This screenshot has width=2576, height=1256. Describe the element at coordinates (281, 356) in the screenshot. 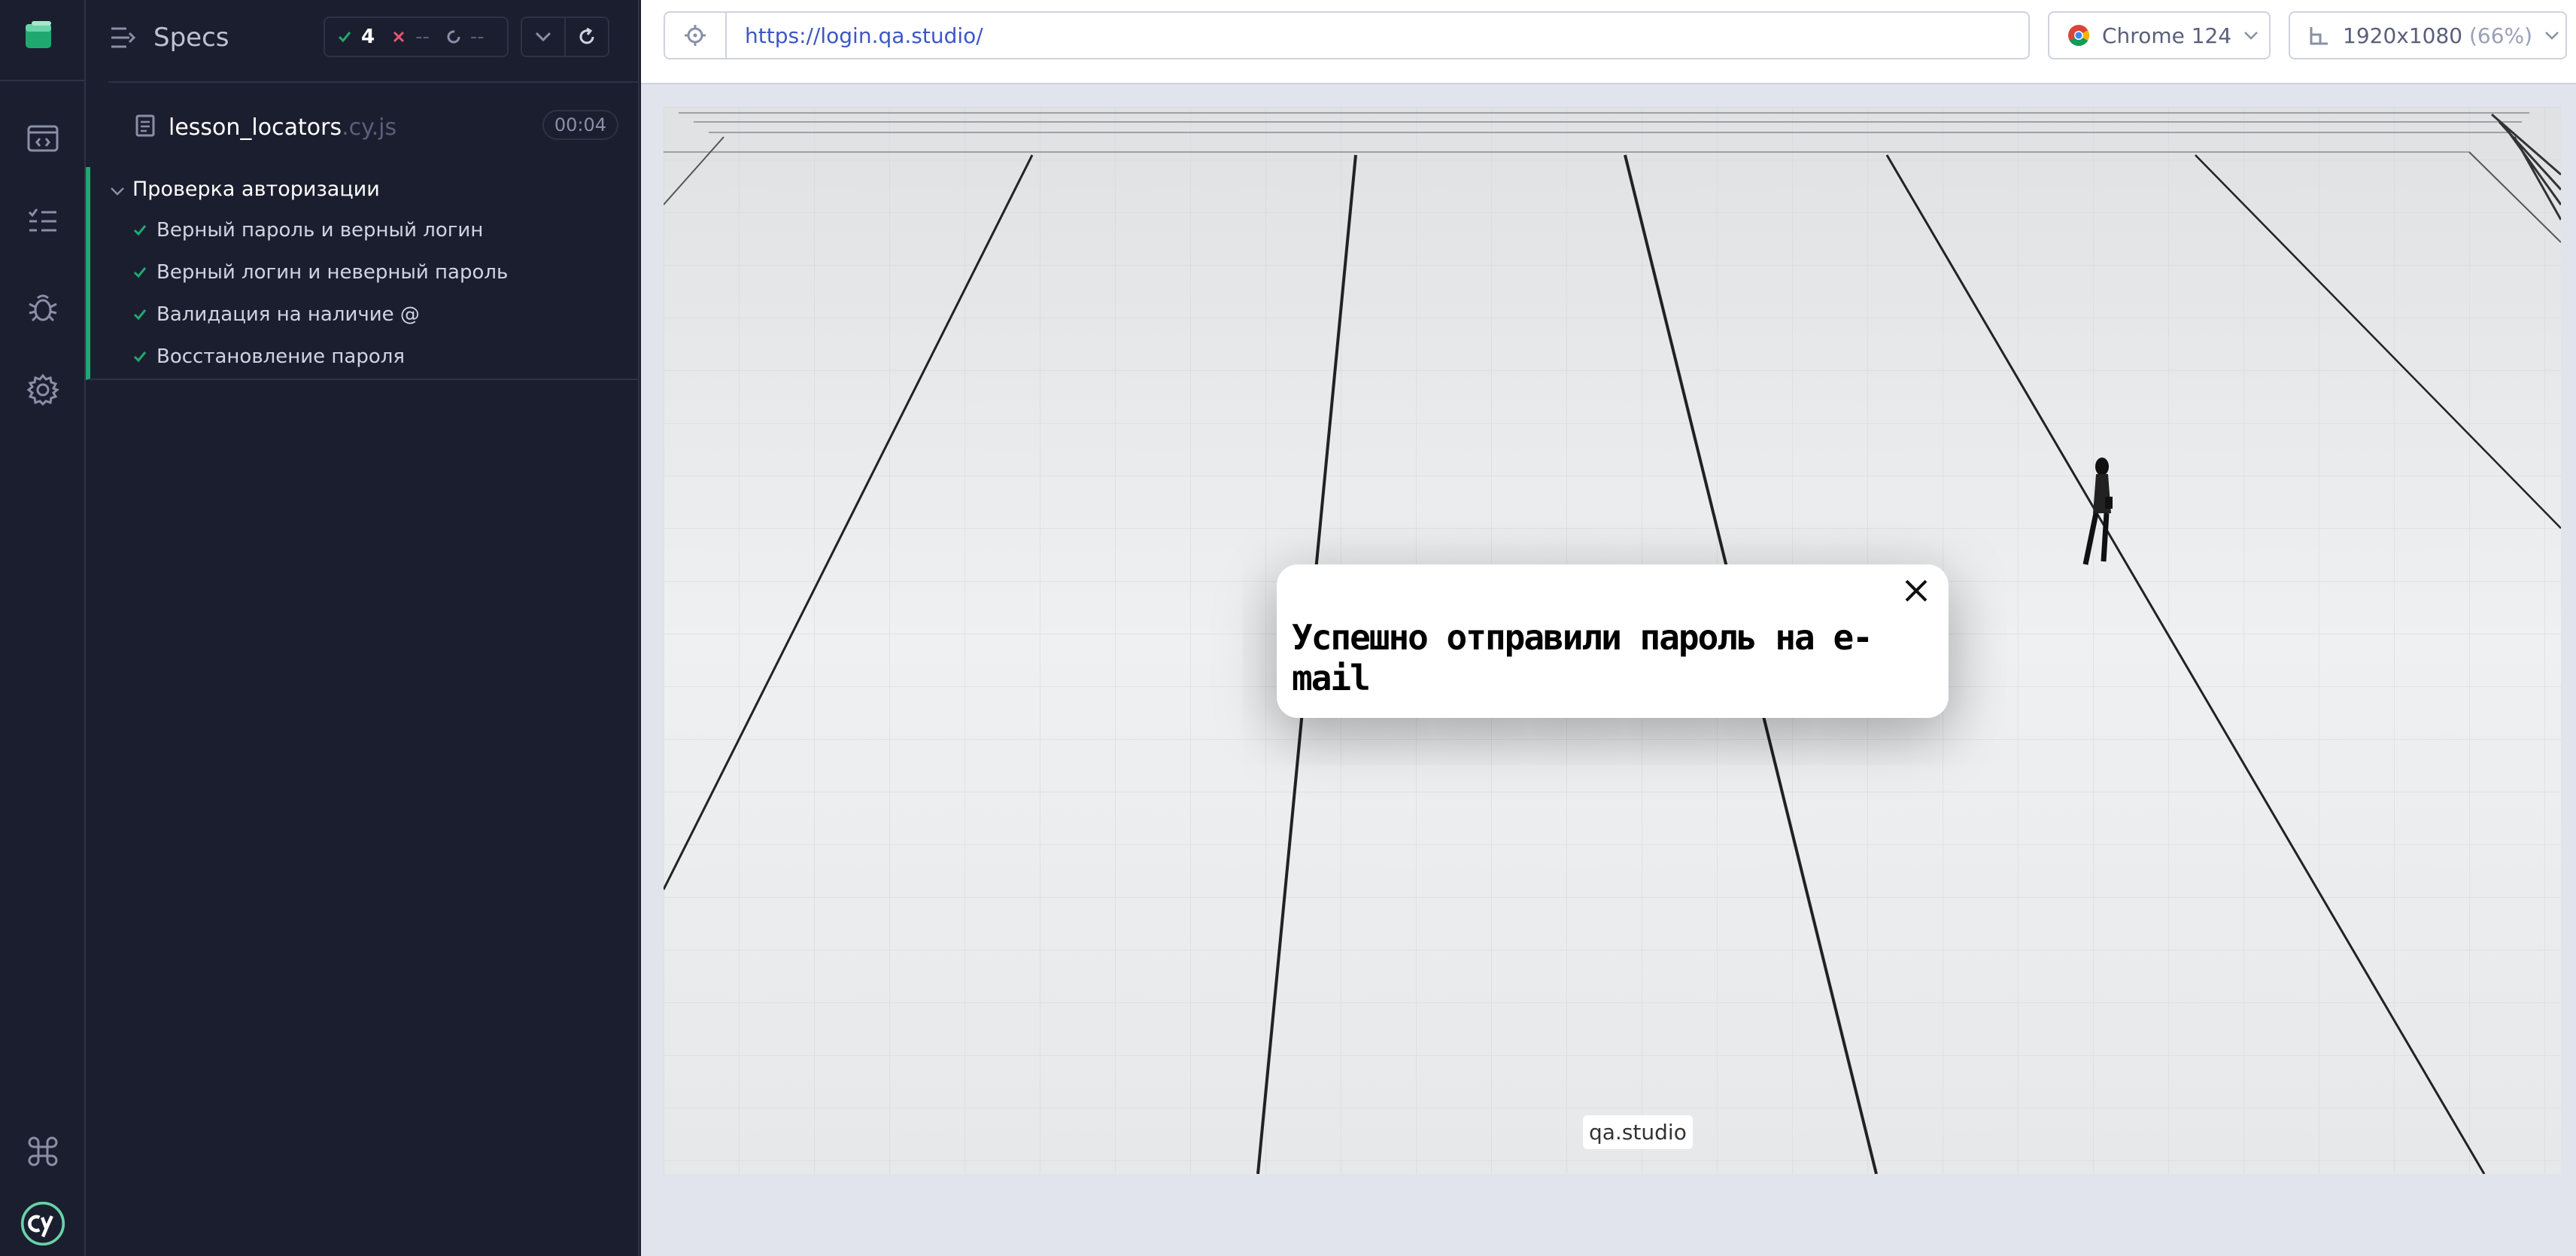

I see `test-label: Восстановление пароля` at that location.